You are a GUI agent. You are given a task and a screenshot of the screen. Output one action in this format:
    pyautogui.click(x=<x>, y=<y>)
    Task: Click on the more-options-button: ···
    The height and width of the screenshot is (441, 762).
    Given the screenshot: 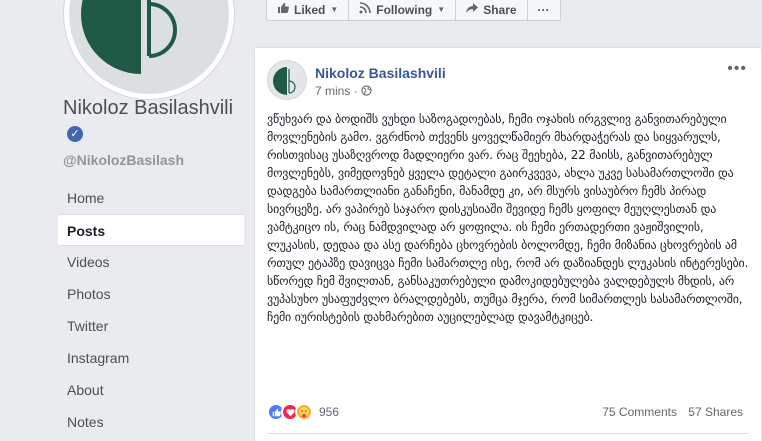 What is the action you would take?
    pyautogui.click(x=544, y=10)
    